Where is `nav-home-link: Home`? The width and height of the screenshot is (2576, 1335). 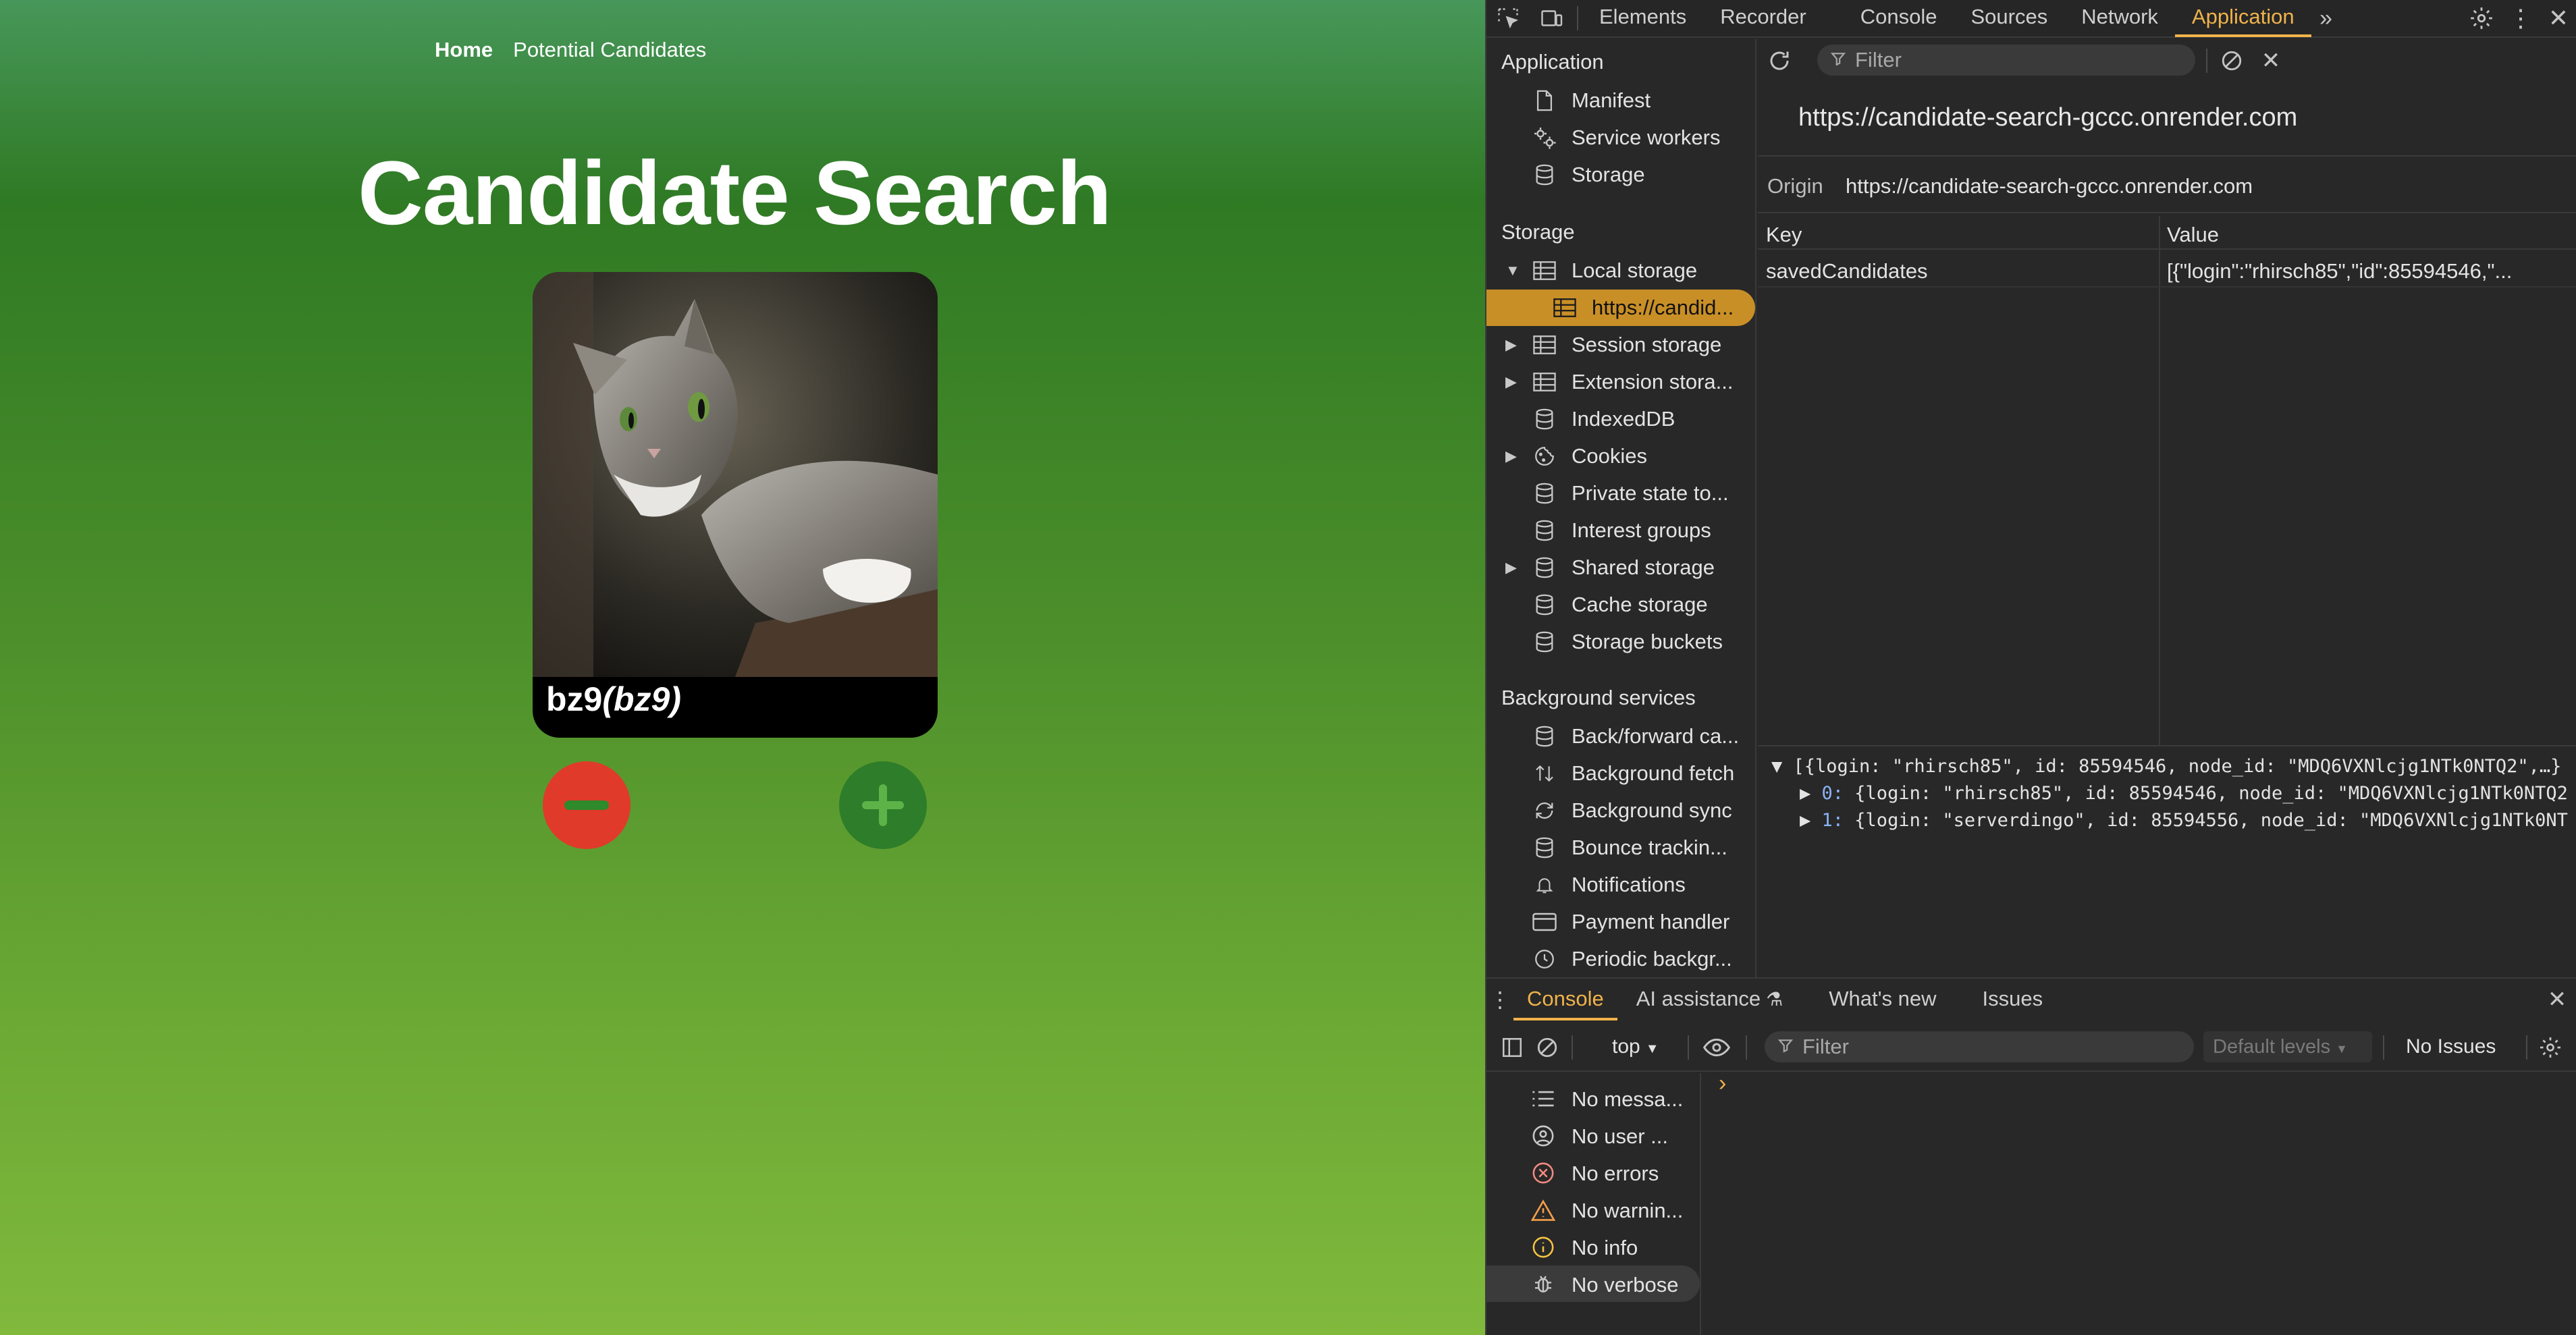 nav-home-link: Home is located at coordinates (464, 50).